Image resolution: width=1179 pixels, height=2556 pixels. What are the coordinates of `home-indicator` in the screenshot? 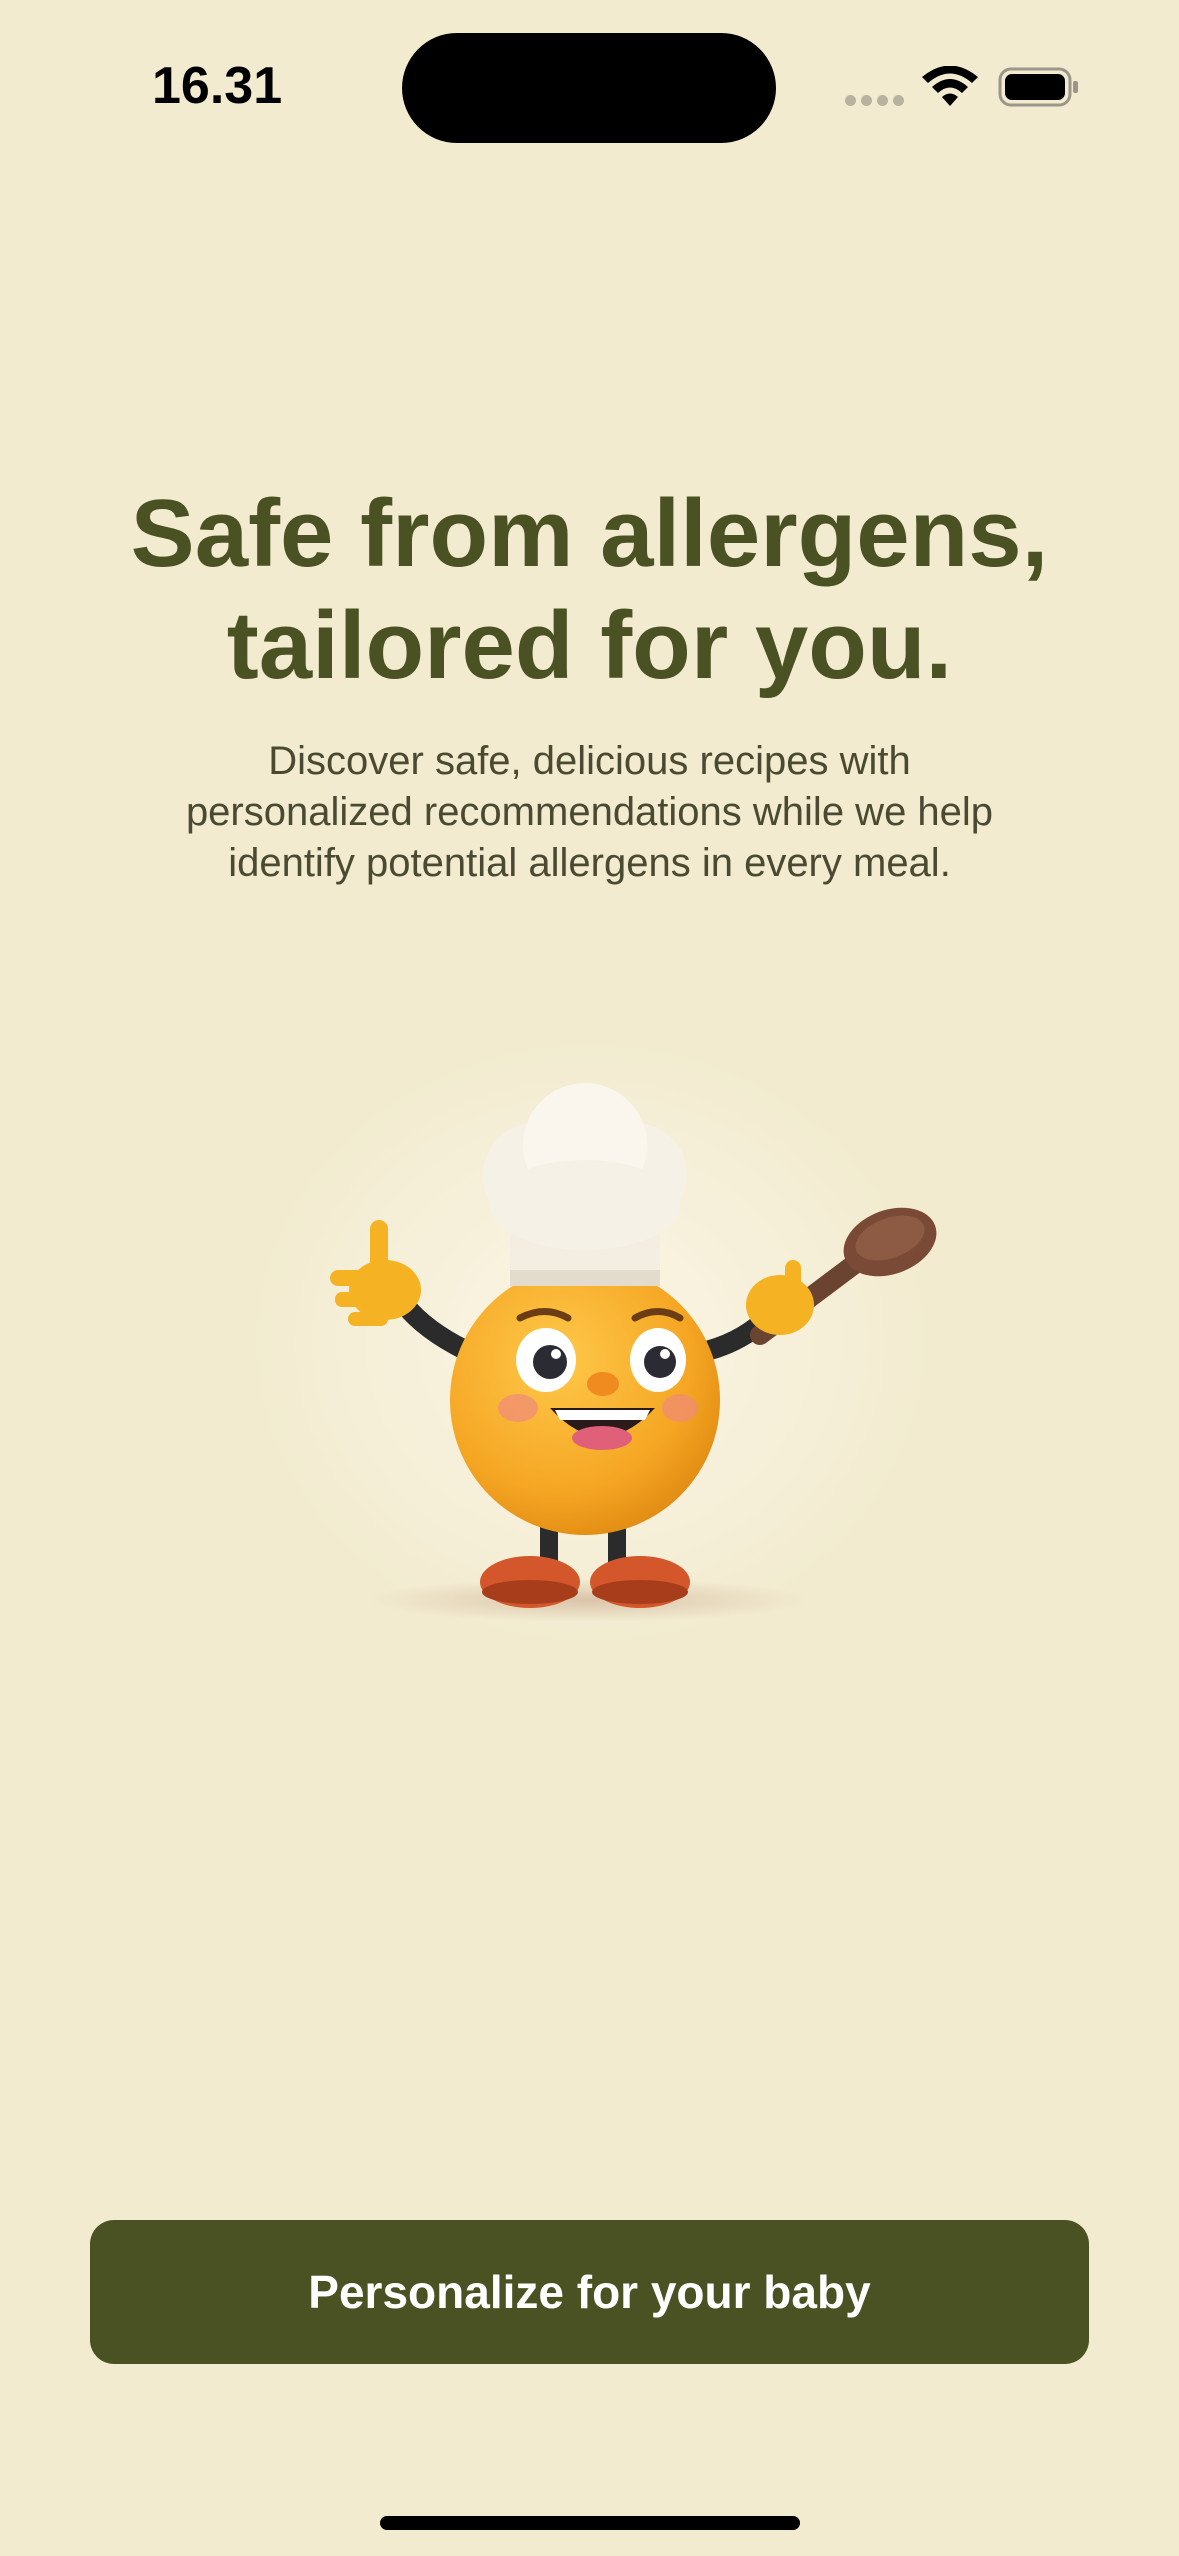 It's located at (590, 2523).